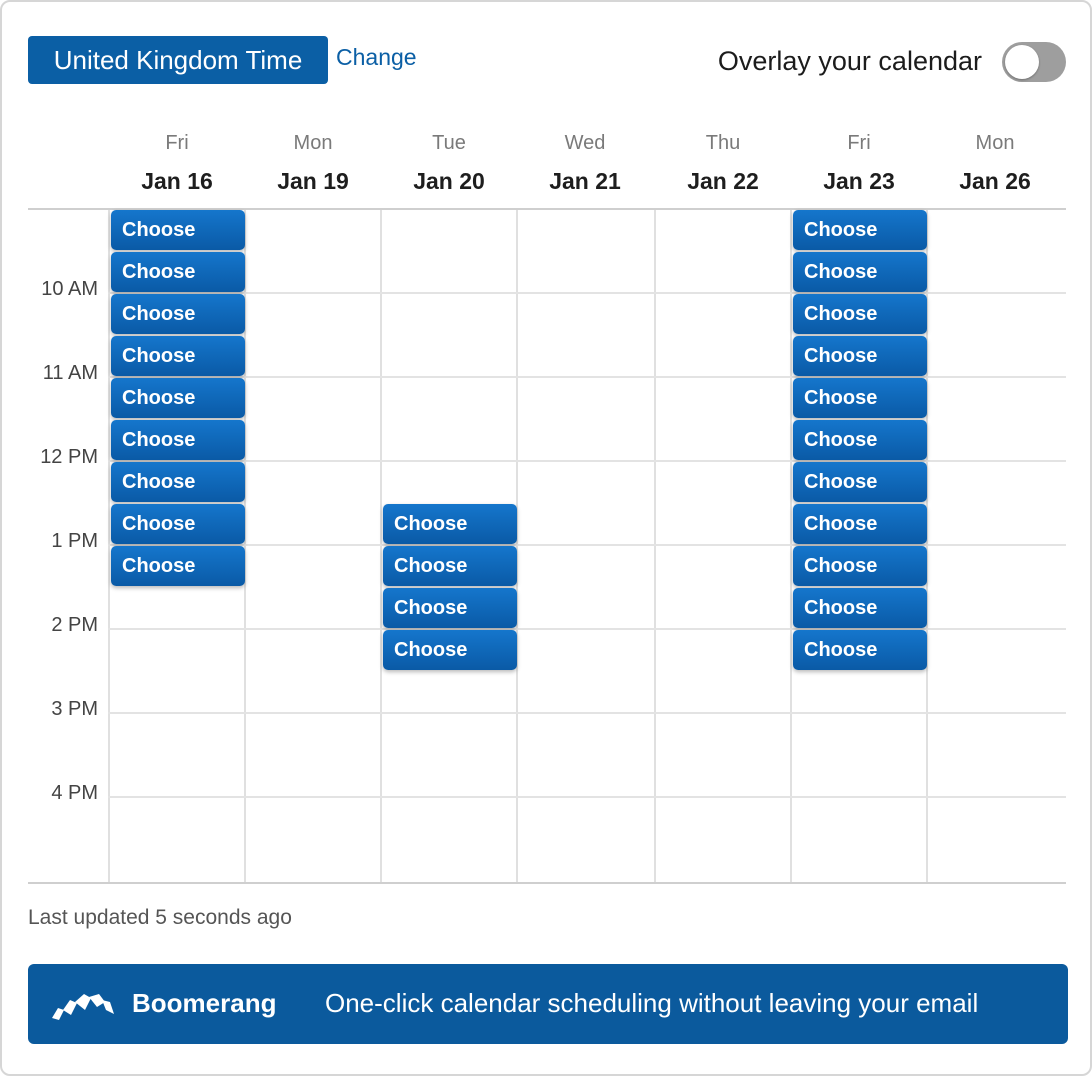 This screenshot has width=1092, height=1076. I want to click on overlay-calendar-toggle, so click(1034, 62).